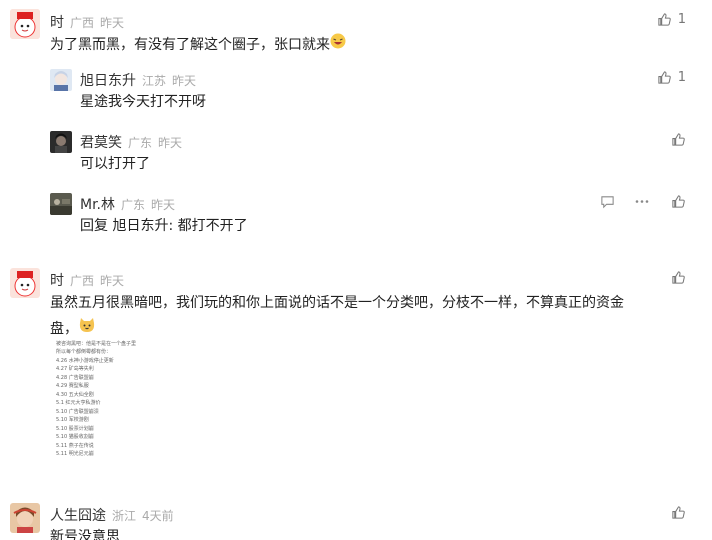 Image resolution: width=712 pixels, height=540 pixels. What do you see at coordinates (87, 329) in the screenshot?
I see `cat-emoji-icon` at bounding box center [87, 329].